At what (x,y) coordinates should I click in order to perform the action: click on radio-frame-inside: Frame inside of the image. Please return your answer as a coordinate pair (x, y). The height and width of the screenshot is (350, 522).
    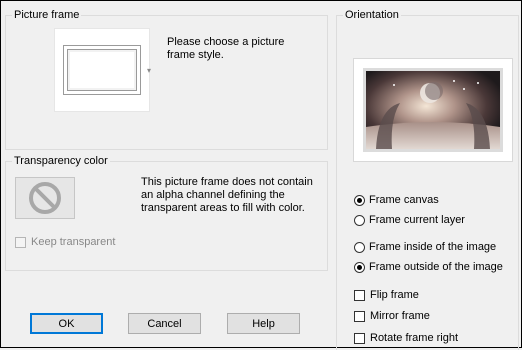
    Looking at the image, I should click on (425, 247).